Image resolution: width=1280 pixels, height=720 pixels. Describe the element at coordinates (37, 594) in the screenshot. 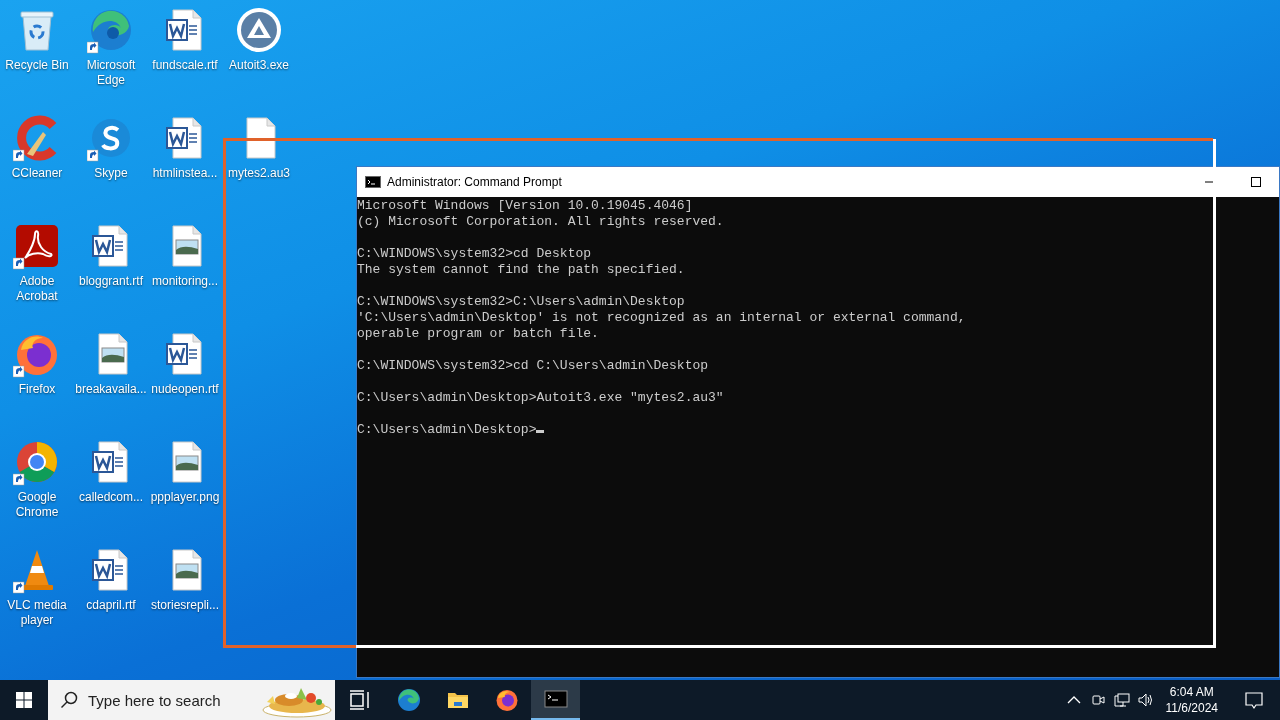

I see `desktop-icon: VLC media player` at that location.